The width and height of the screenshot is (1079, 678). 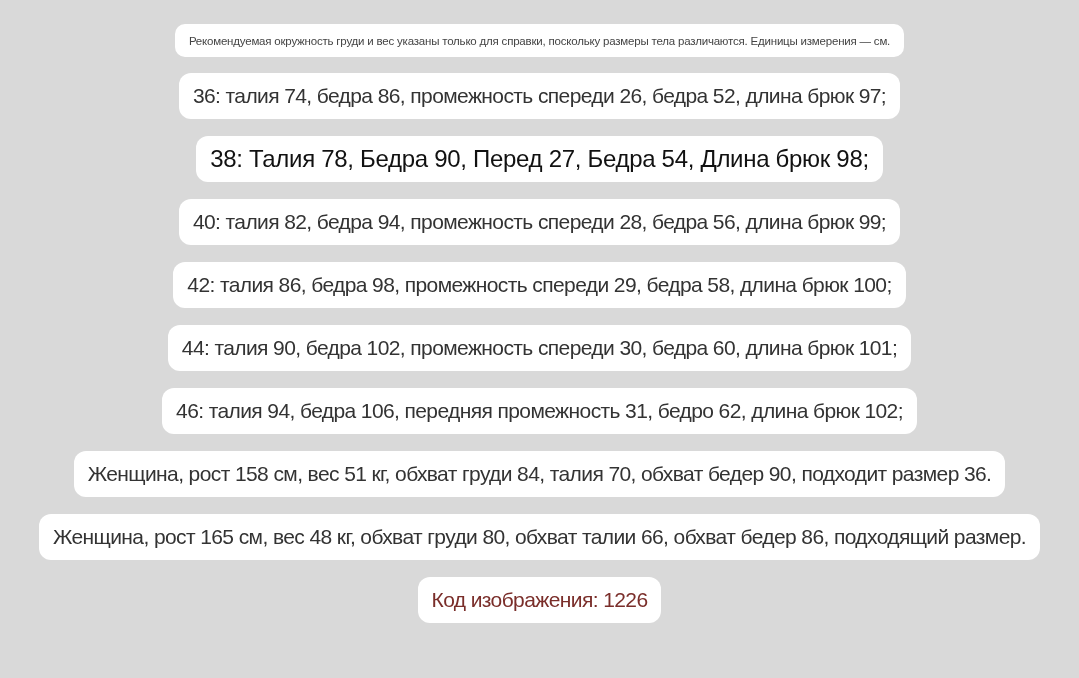 I want to click on size-text: Женщина, рост 165 см, вес 48 кг, обхват груди 80, обхват талии 66, обхват бедер 86, подходящий размер., so click(x=539, y=537).